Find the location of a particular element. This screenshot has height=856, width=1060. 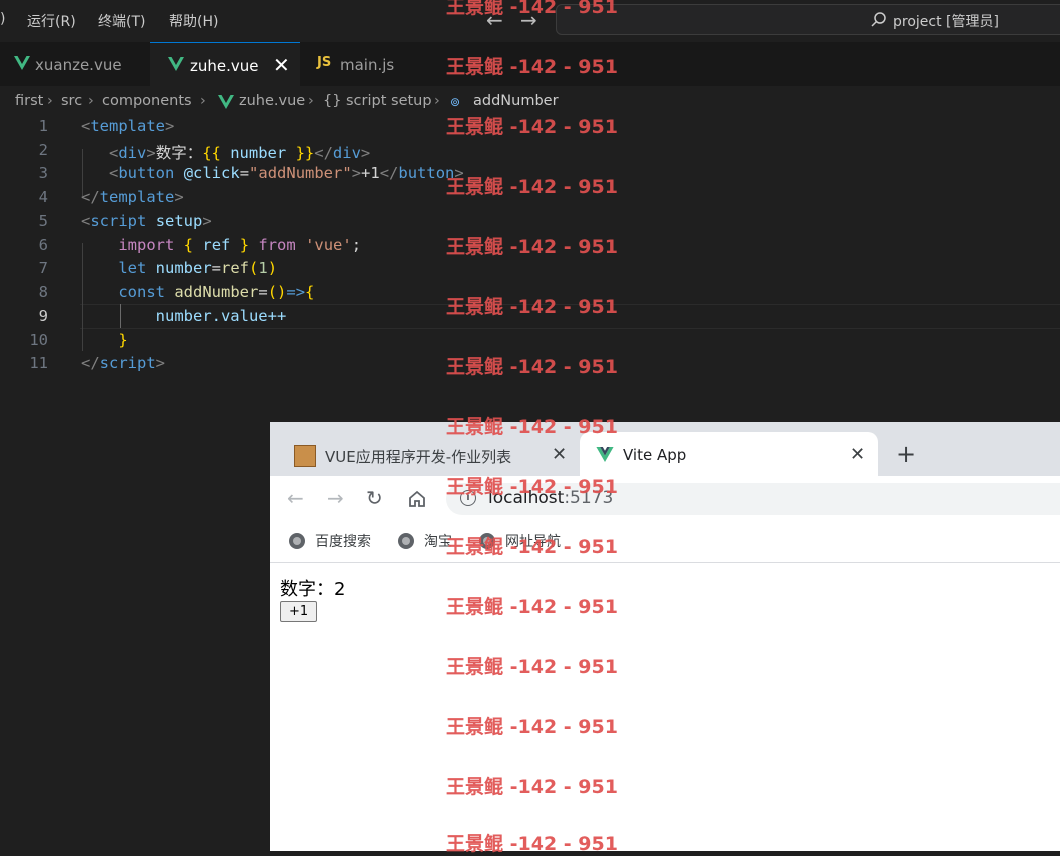

line-number: 4 is located at coordinates (43, 197).